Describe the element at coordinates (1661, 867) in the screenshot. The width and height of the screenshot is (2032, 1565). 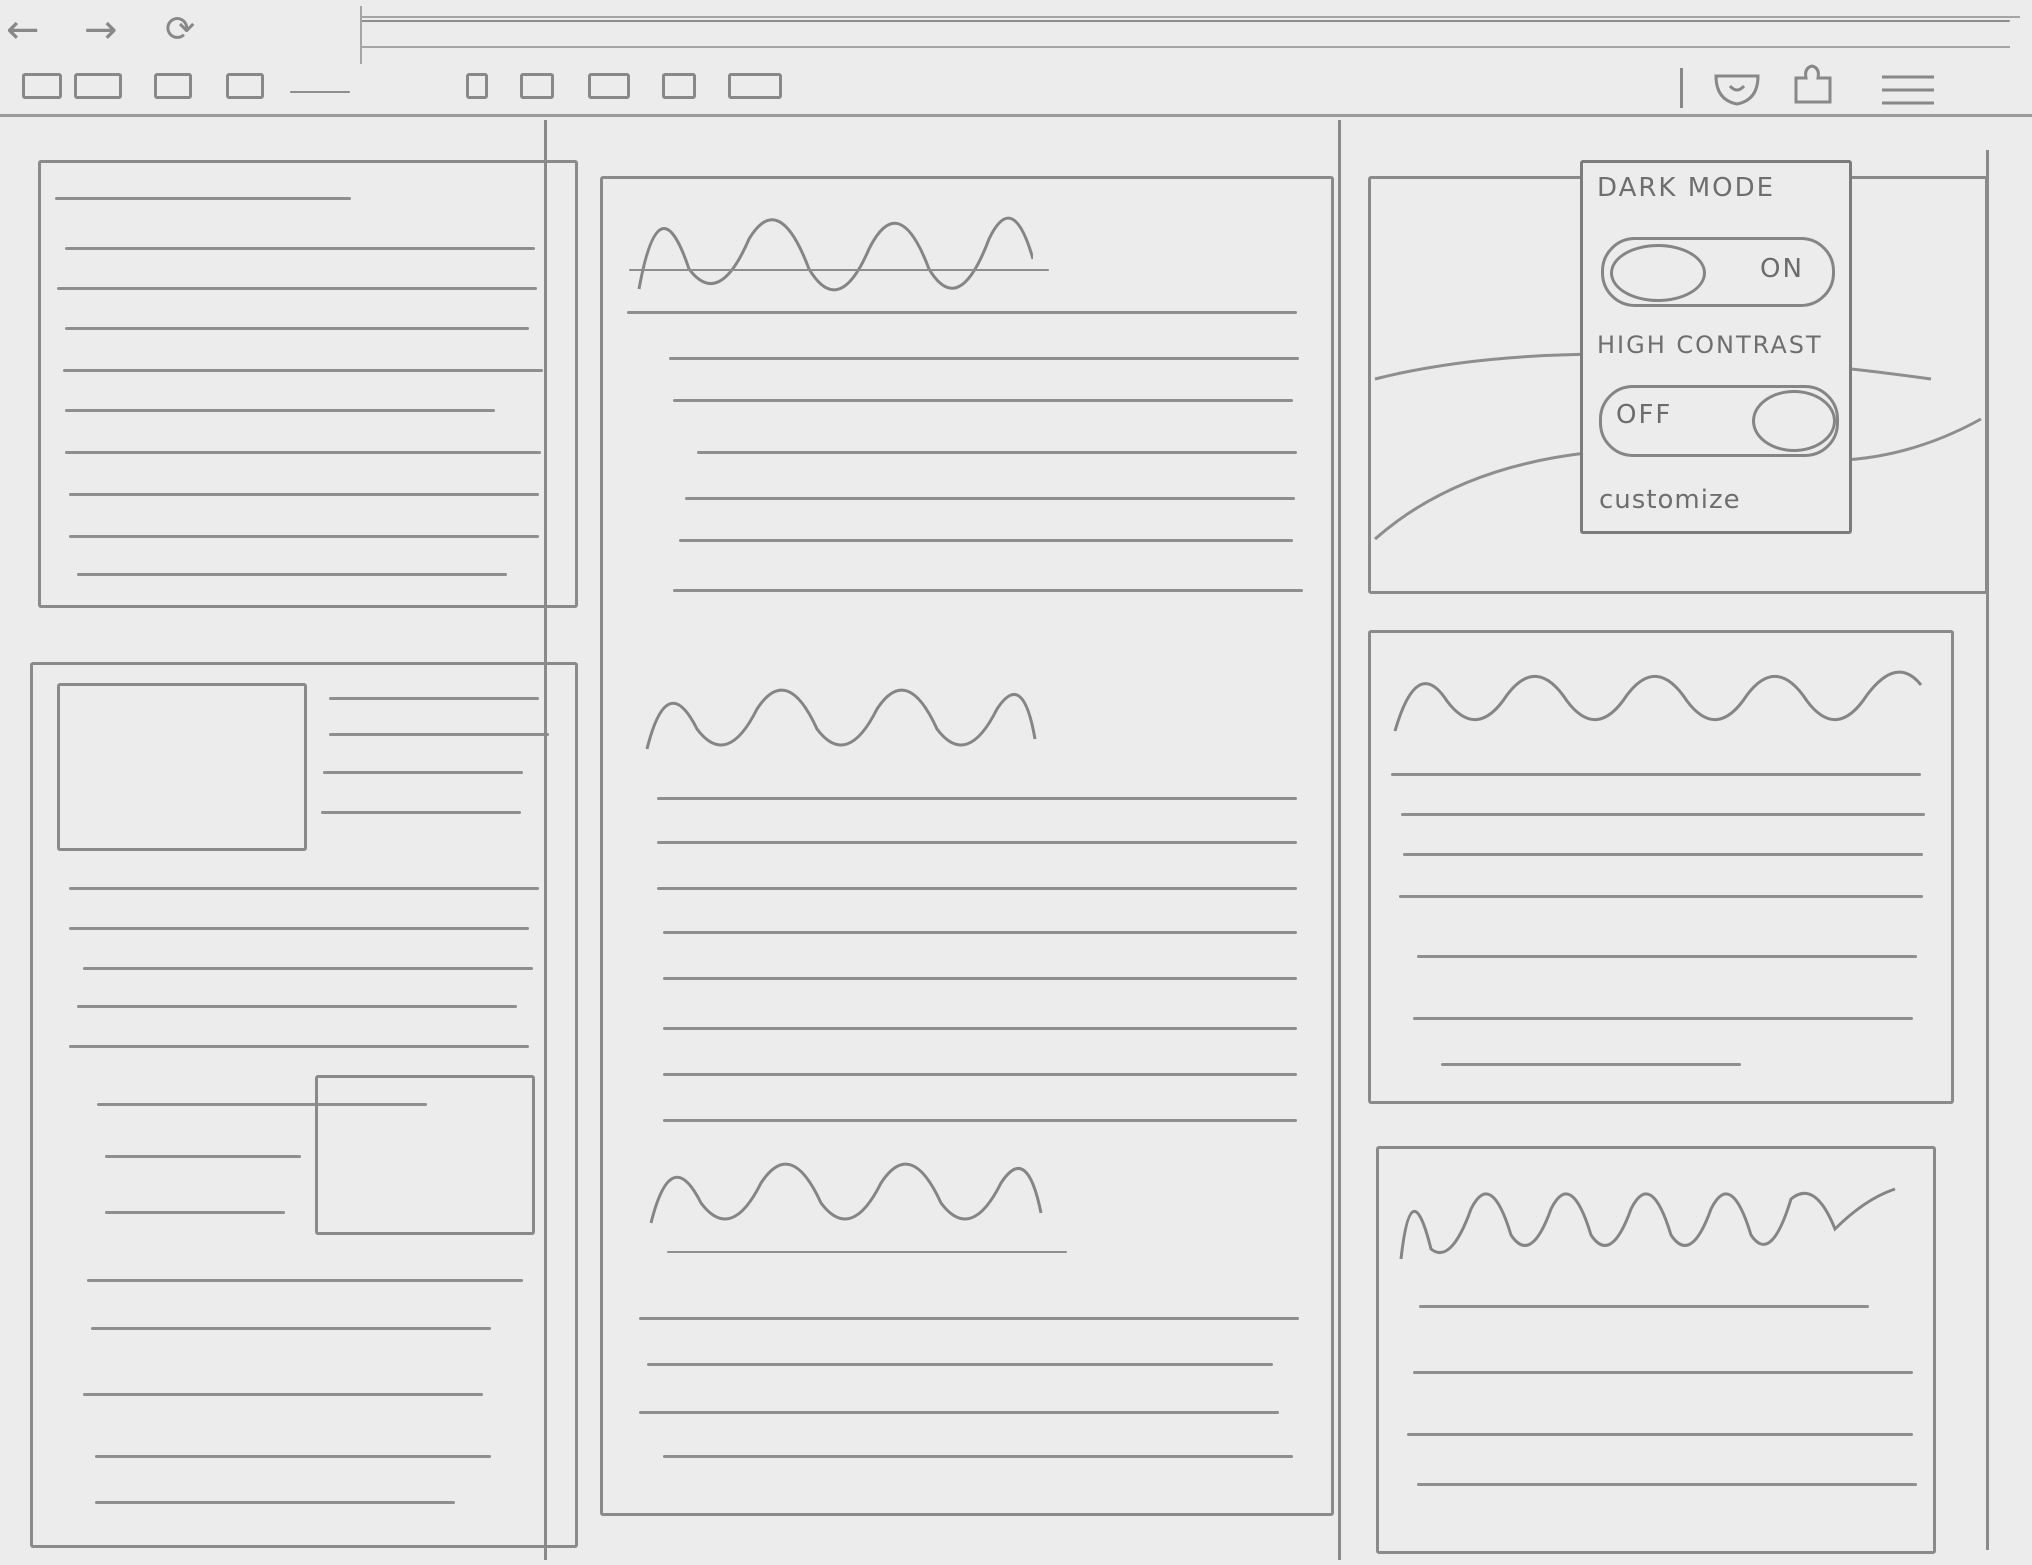
I see `right-article-card` at that location.